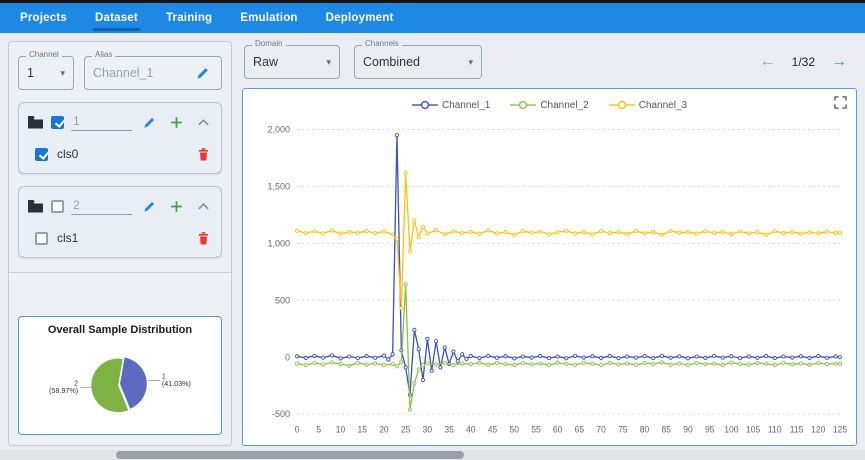  I want to click on svg-text: 50, so click(515, 430).